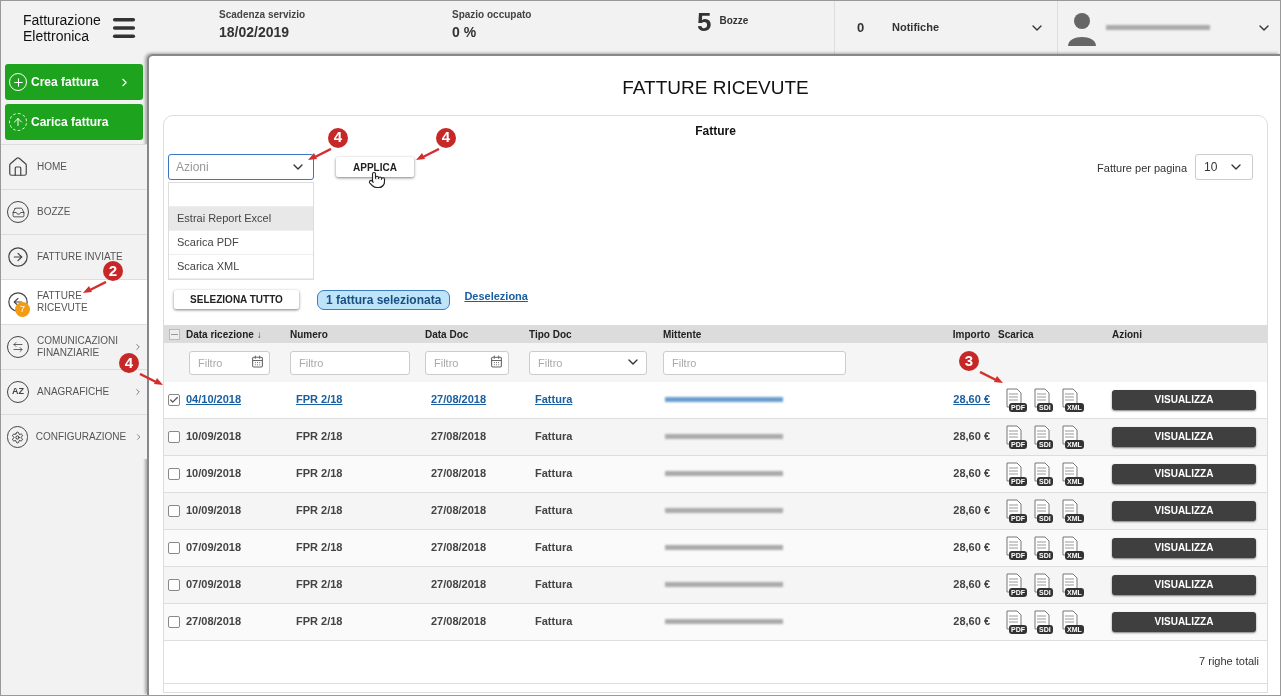 Image resolution: width=1281 pixels, height=696 pixels. Describe the element at coordinates (492, 15) in the screenshot. I see `stat-label: Spazio occupato` at that location.